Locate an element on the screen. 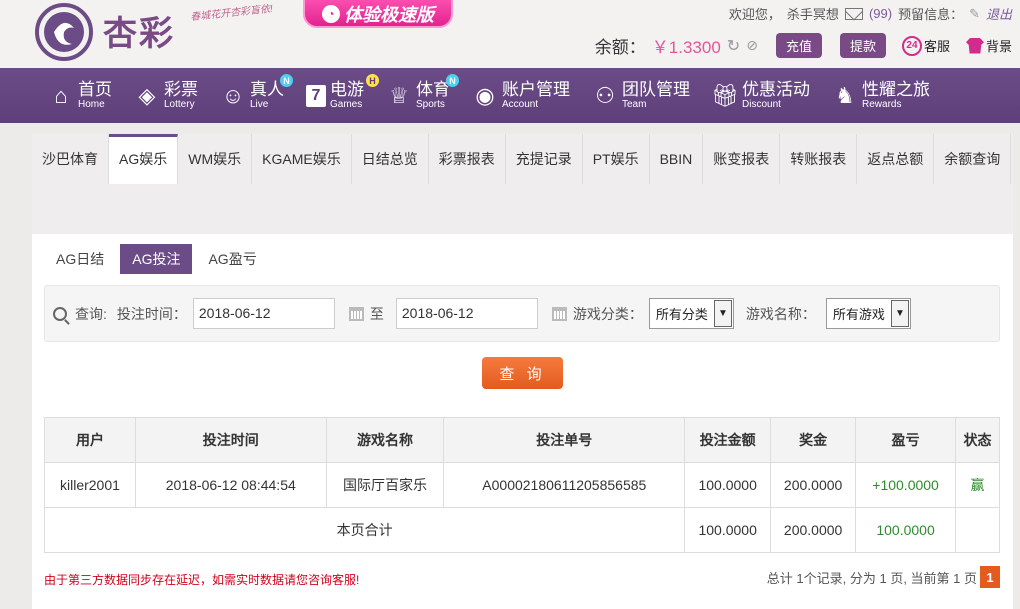  speed-version-label: 体验极速版 is located at coordinates (389, 15).